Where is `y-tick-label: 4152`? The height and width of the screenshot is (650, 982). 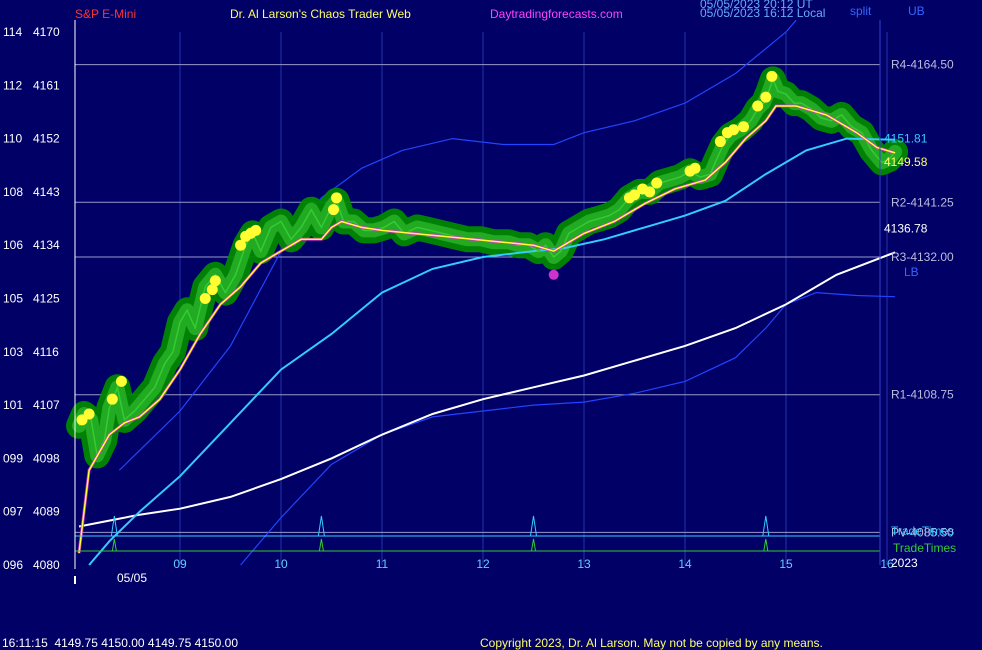 y-tick-label: 4152 is located at coordinates (46, 139).